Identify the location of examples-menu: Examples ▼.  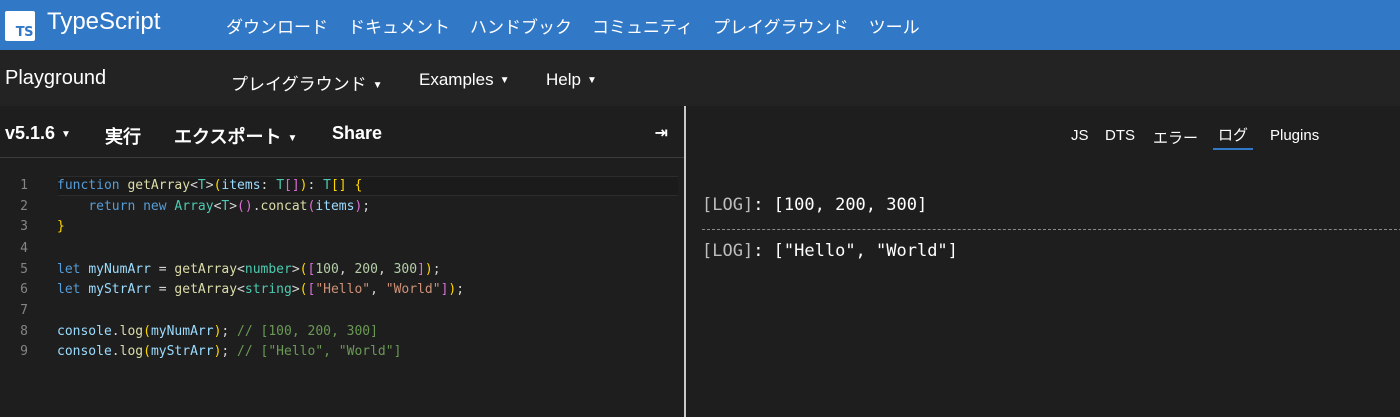
(464, 80).